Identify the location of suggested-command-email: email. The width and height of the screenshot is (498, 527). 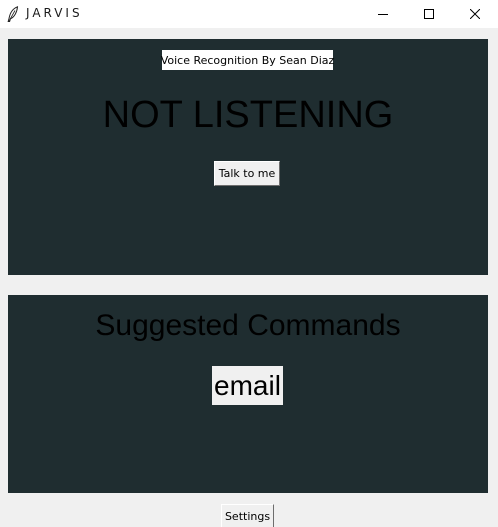
(247, 385).